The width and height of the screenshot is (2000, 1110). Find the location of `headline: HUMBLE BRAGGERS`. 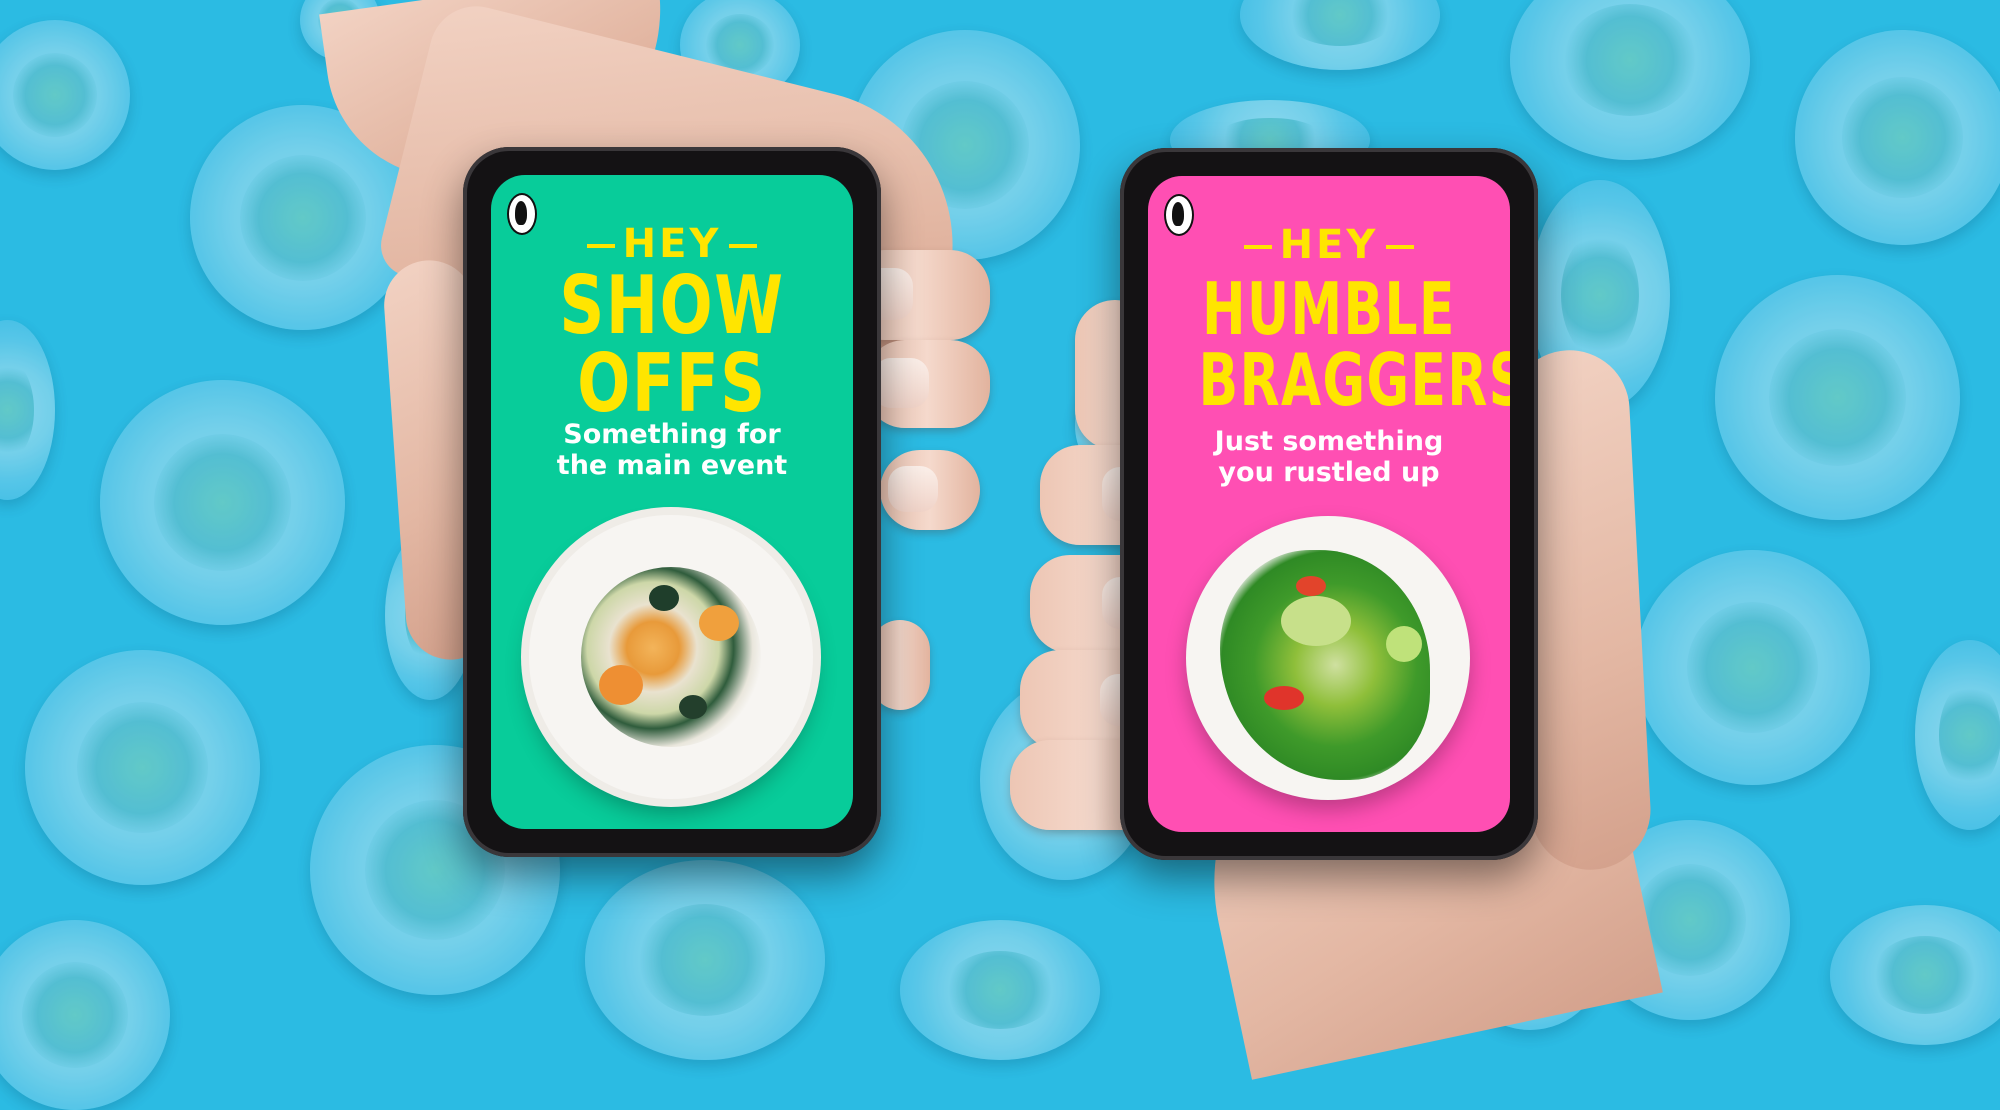

headline: HUMBLE BRAGGERS is located at coordinates (1354, 344).